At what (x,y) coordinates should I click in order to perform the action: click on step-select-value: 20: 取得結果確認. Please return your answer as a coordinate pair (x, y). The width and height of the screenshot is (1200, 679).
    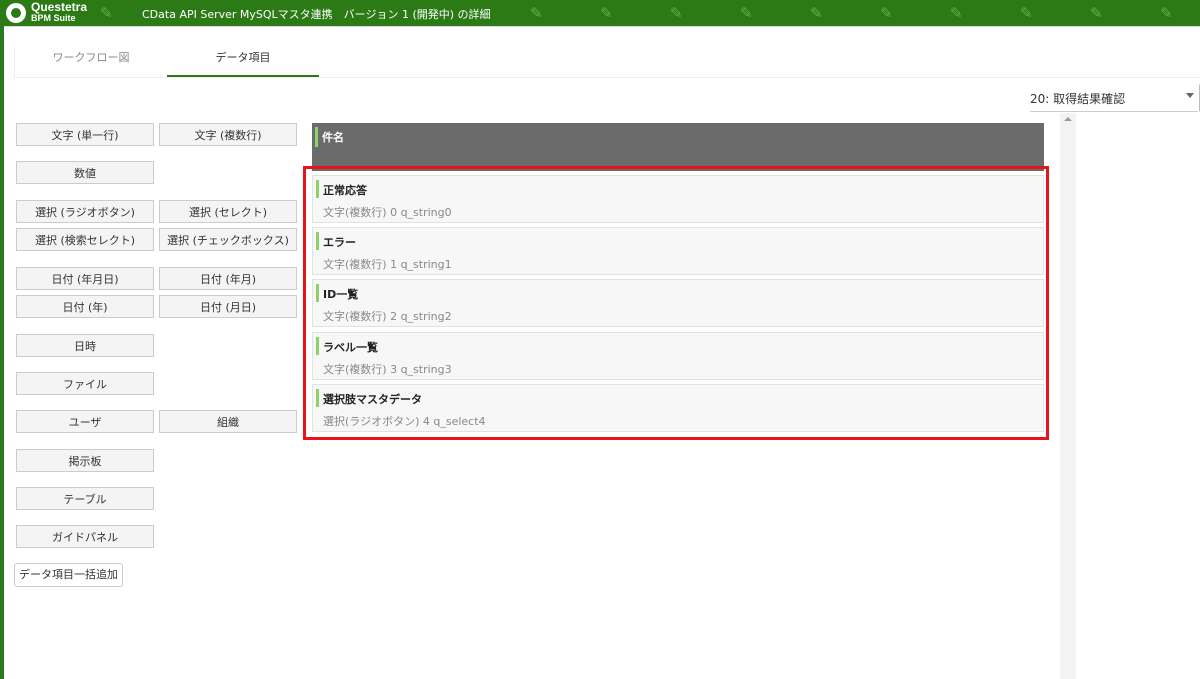
    Looking at the image, I should click on (1078, 99).